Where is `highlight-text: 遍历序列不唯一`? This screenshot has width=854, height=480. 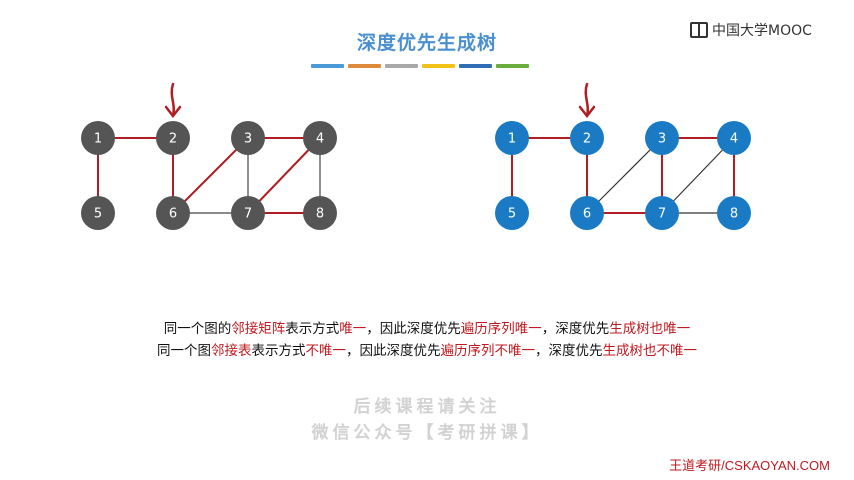 highlight-text: 遍历序列不唯一 is located at coordinates (488, 351).